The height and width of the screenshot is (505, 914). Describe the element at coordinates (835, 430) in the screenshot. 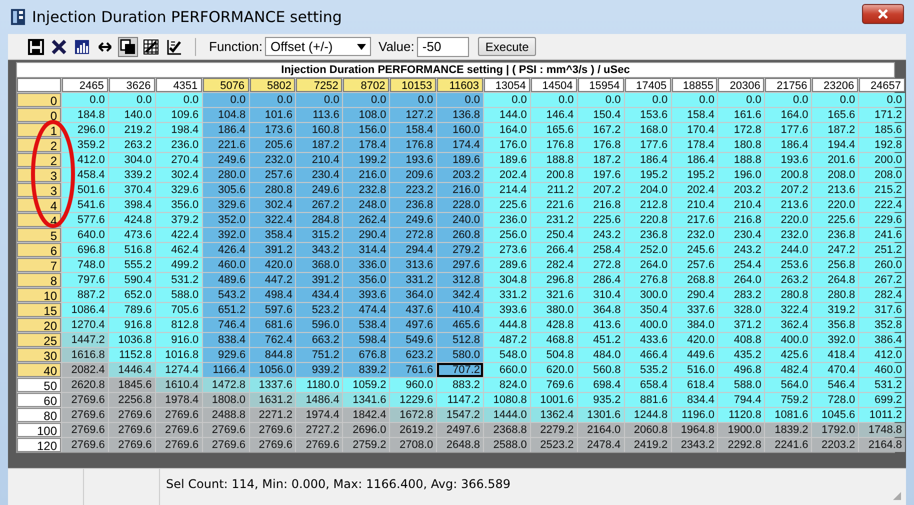

I see `table-cell: 1792.0` at that location.